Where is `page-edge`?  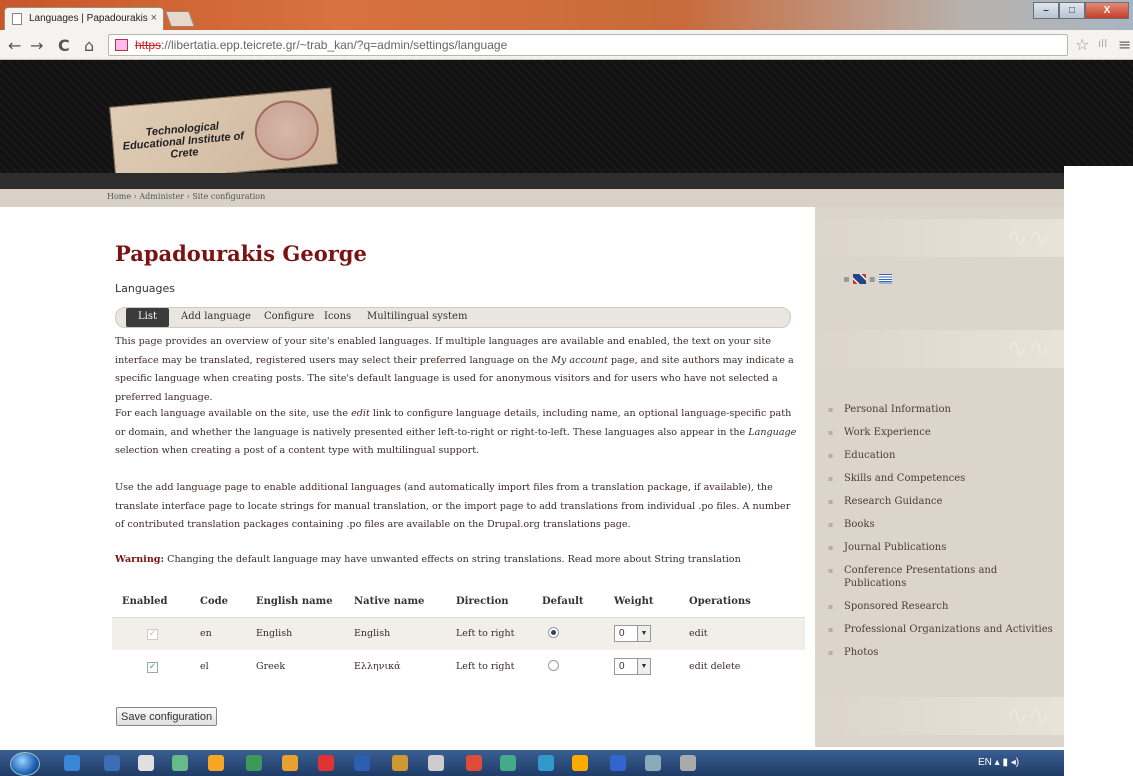 page-edge is located at coordinates (1098, 471).